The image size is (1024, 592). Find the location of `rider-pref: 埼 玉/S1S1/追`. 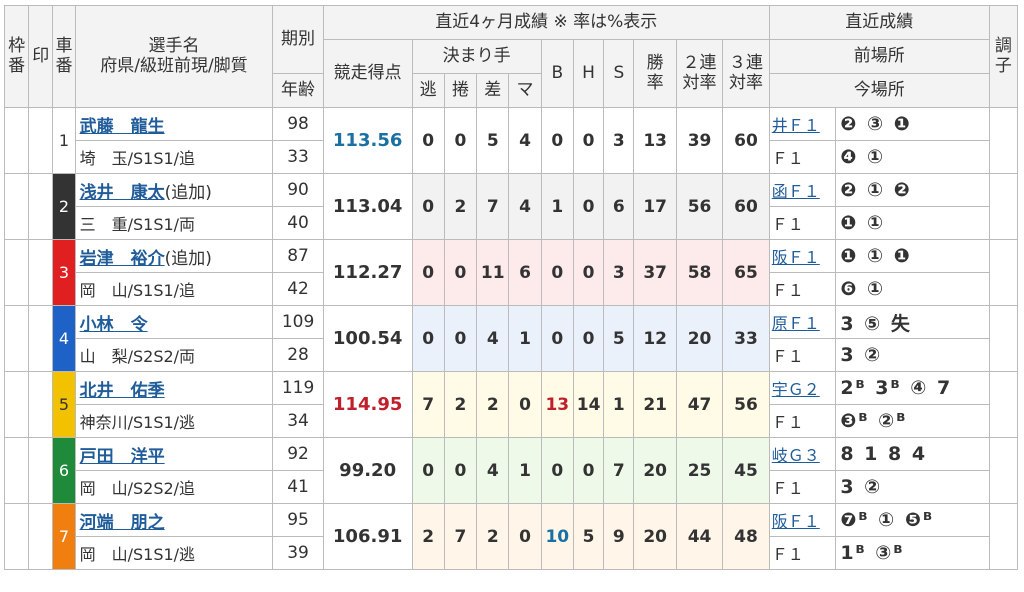

rider-pref: 埼 玉/S1S1/追 is located at coordinates (174, 157).